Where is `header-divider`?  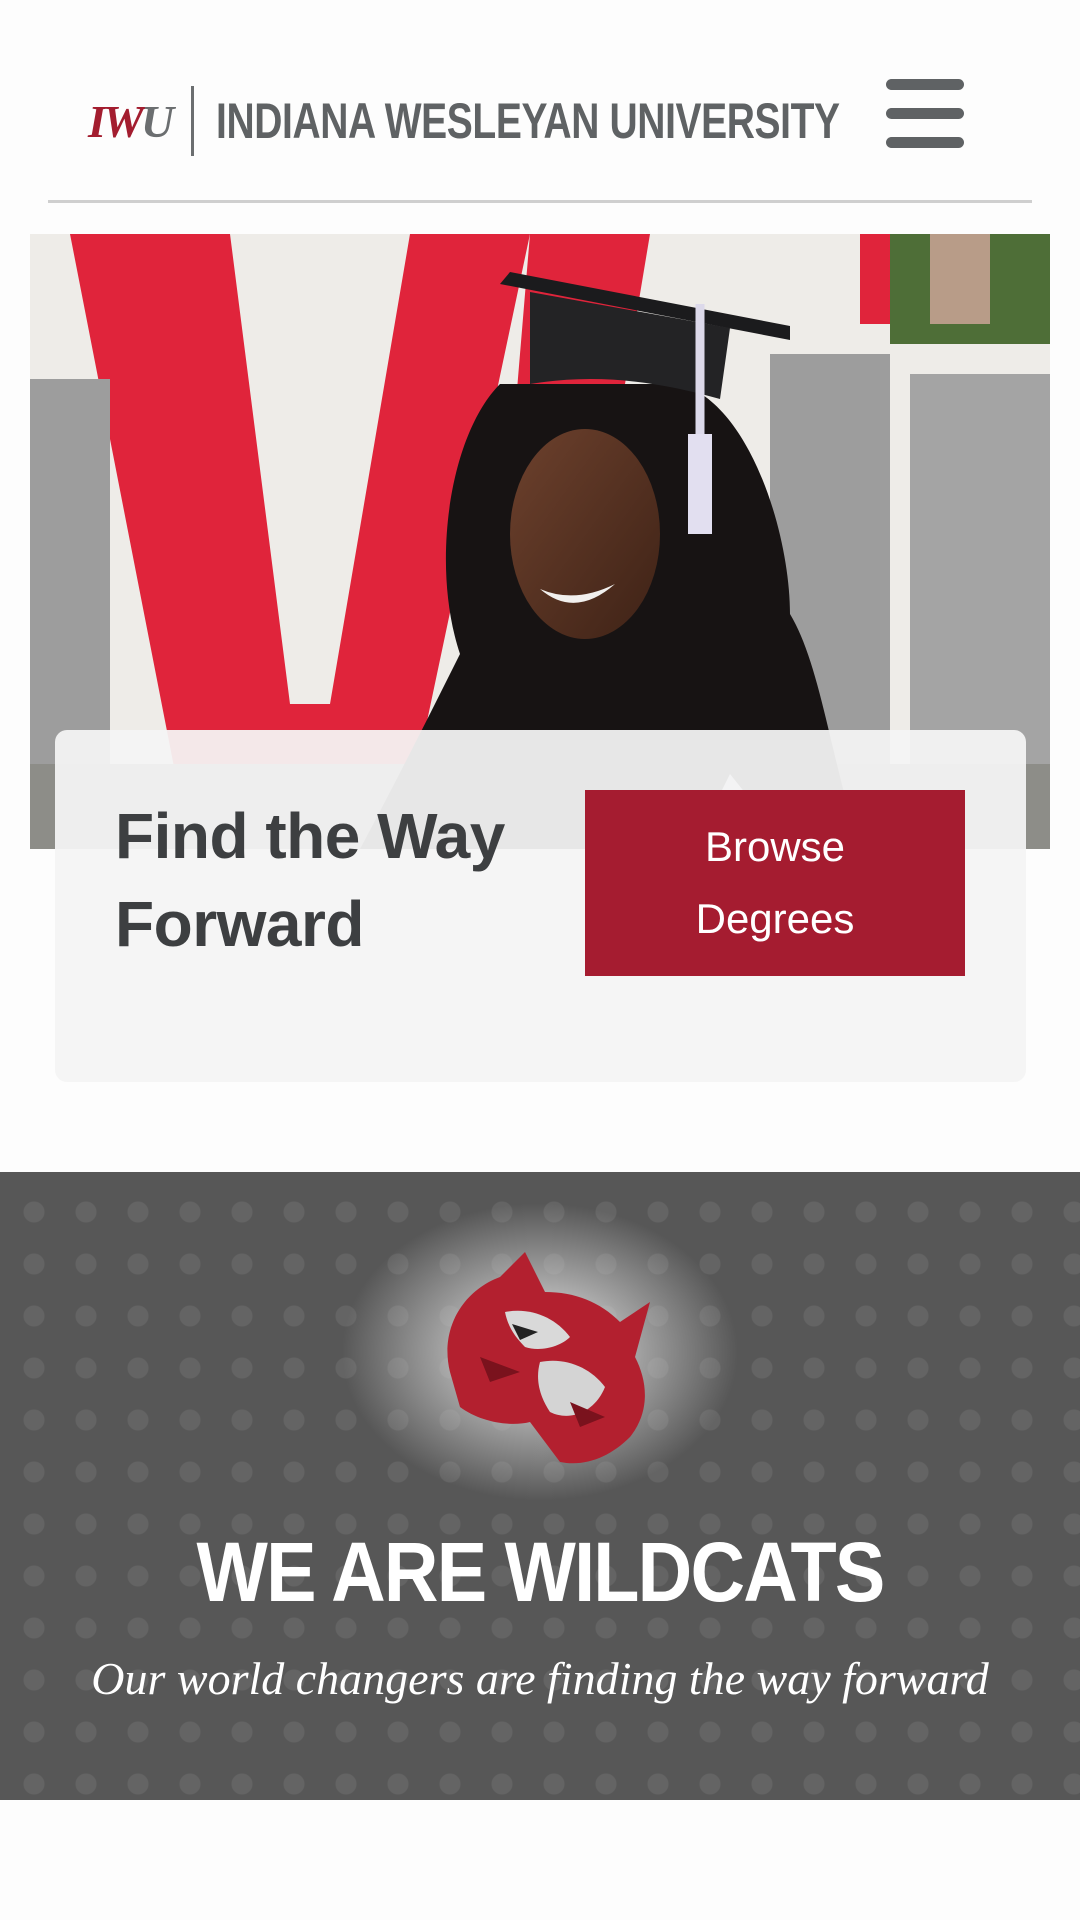 header-divider is located at coordinates (540, 201).